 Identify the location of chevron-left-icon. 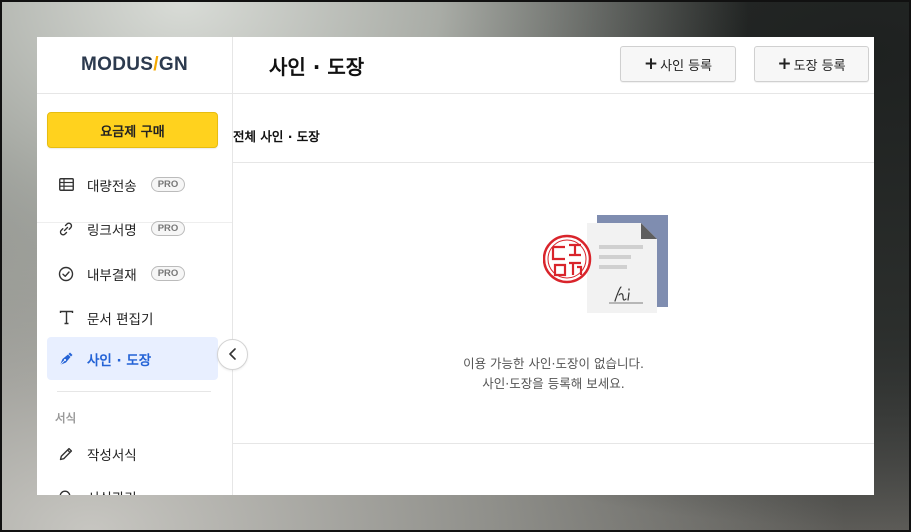
(233, 354).